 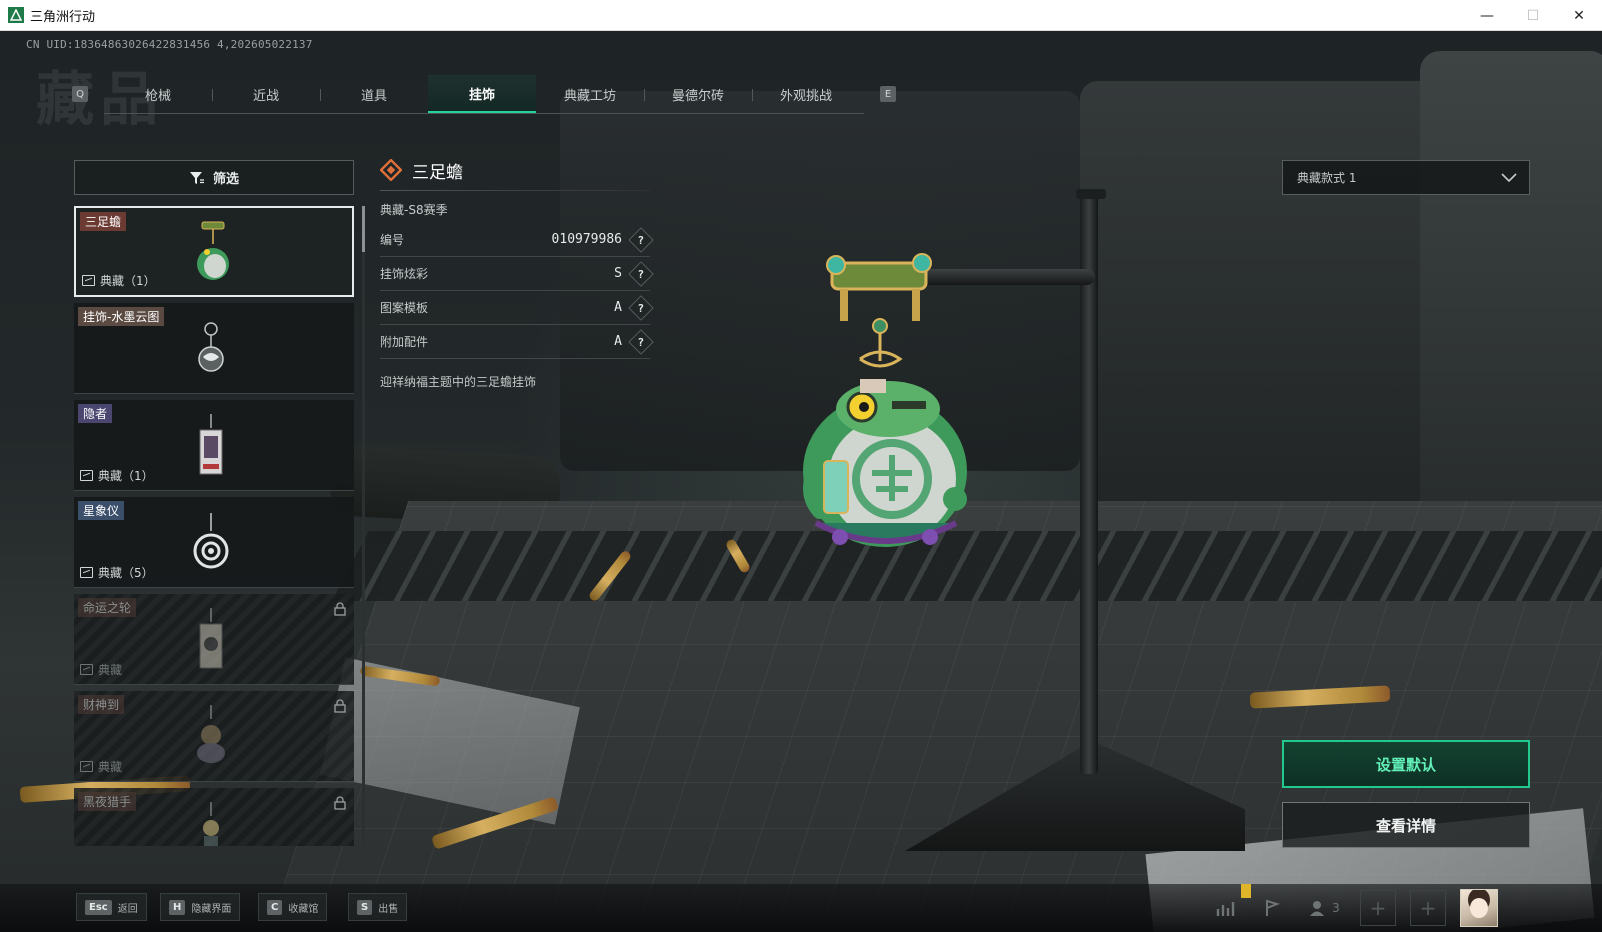 I want to click on flag-icon, so click(x=1272, y=908).